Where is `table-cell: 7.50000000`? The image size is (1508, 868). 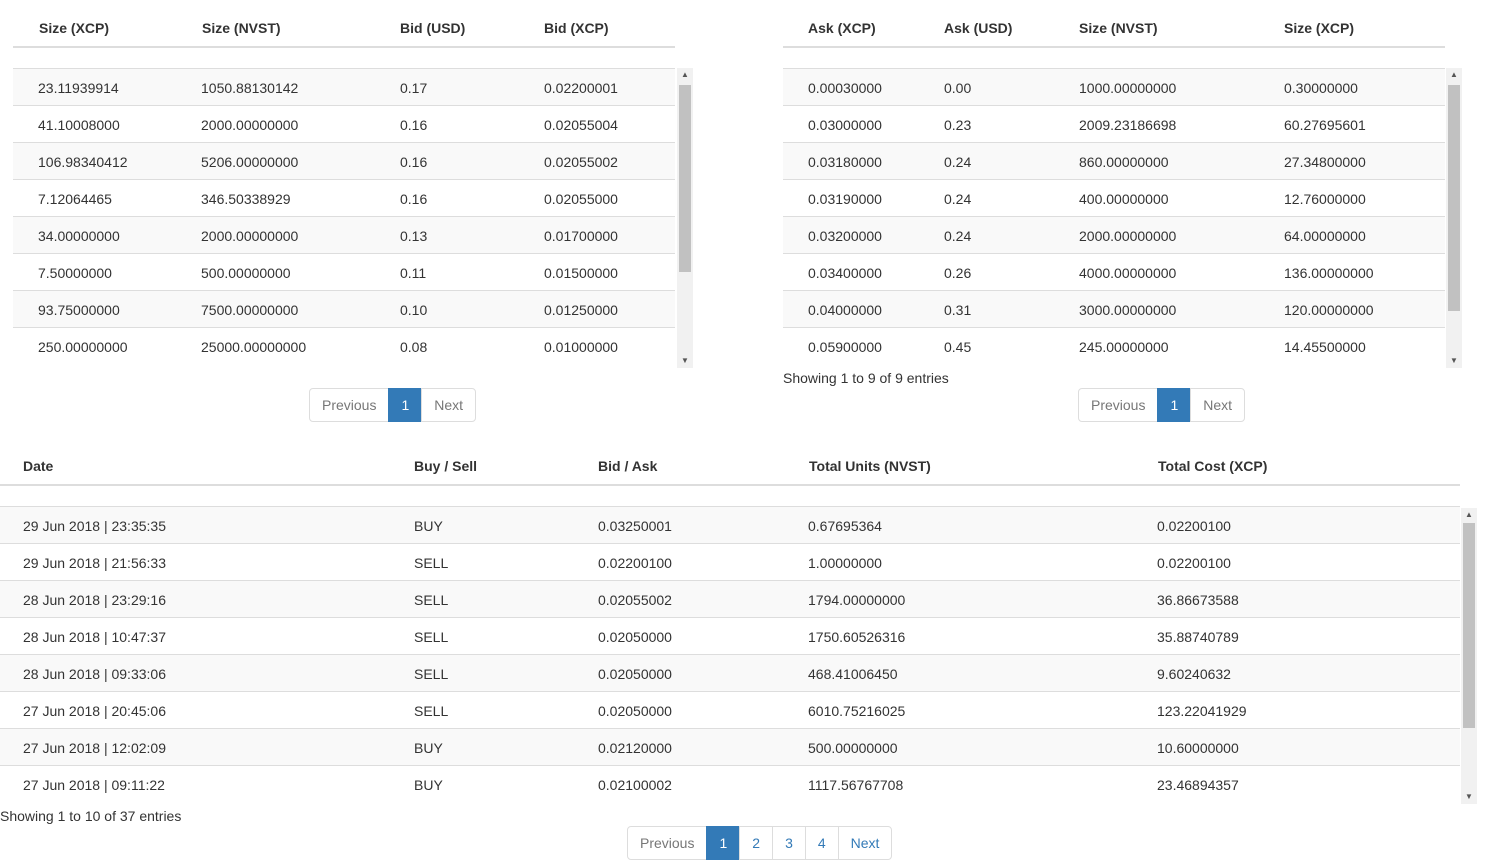 table-cell: 7.50000000 is located at coordinates (75, 273).